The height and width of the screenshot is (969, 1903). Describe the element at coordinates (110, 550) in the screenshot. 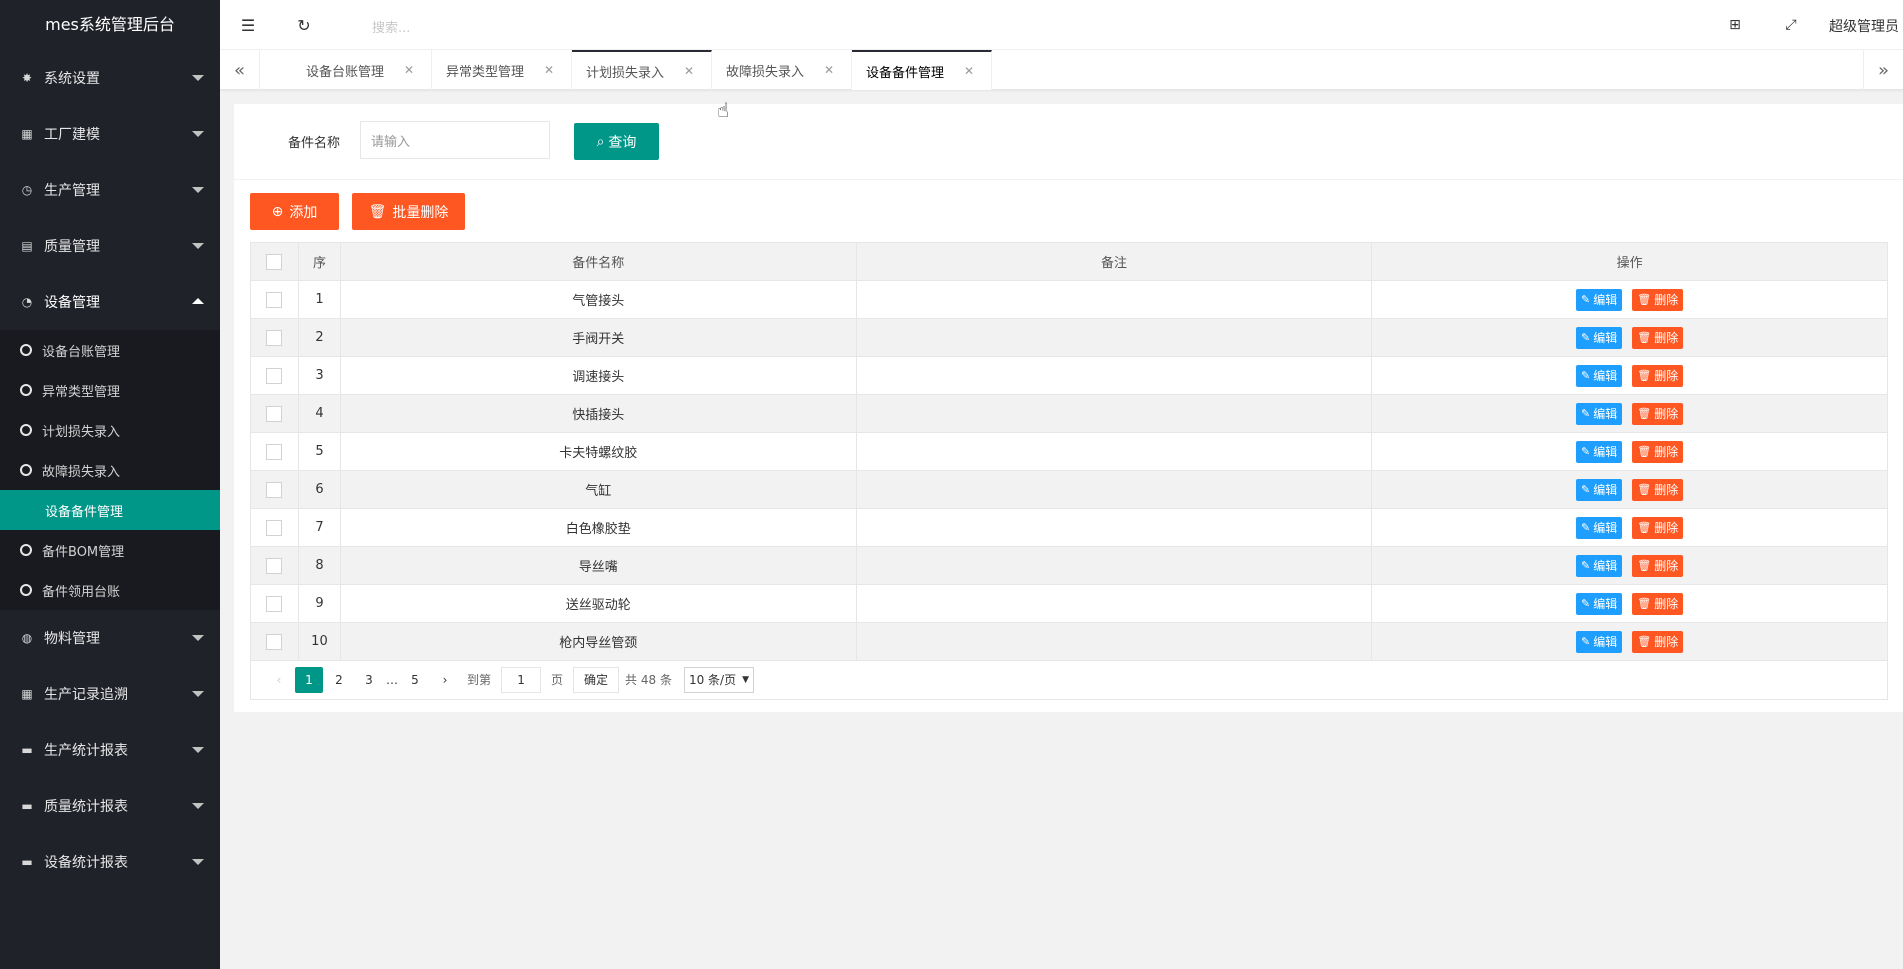

I see `sidebar-item-spare-bom: 备件BOM管理` at that location.